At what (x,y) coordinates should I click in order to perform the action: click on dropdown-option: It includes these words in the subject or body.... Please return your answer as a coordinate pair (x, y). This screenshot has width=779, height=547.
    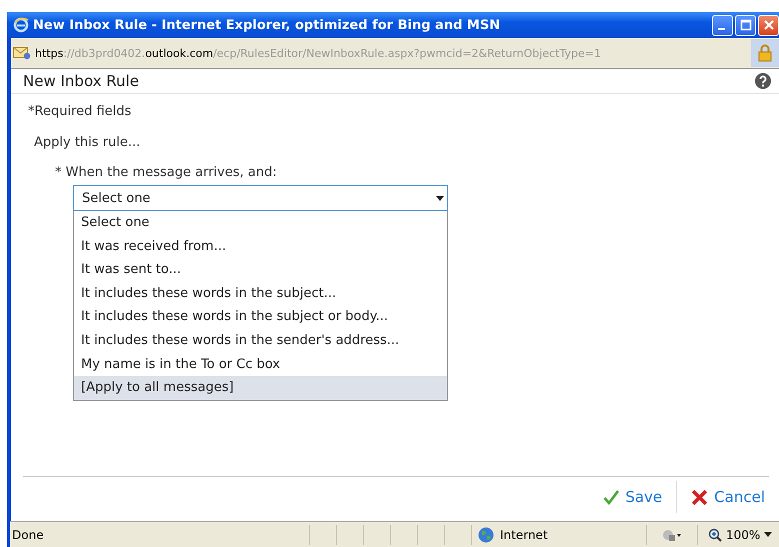
    Looking at the image, I should click on (260, 317).